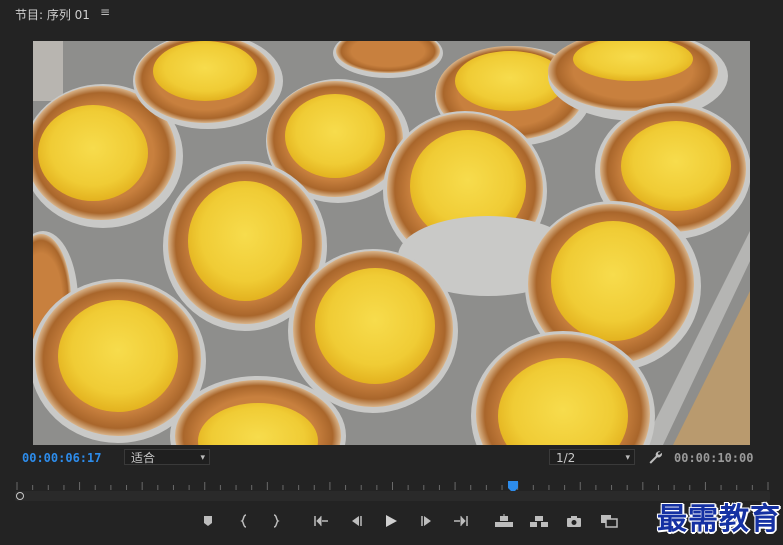 The width and height of the screenshot is (783, 545). What do you see at coordinates (244, 521) in the screenshot?
I see `mark-in-icon` at bounding box center [244, 521].